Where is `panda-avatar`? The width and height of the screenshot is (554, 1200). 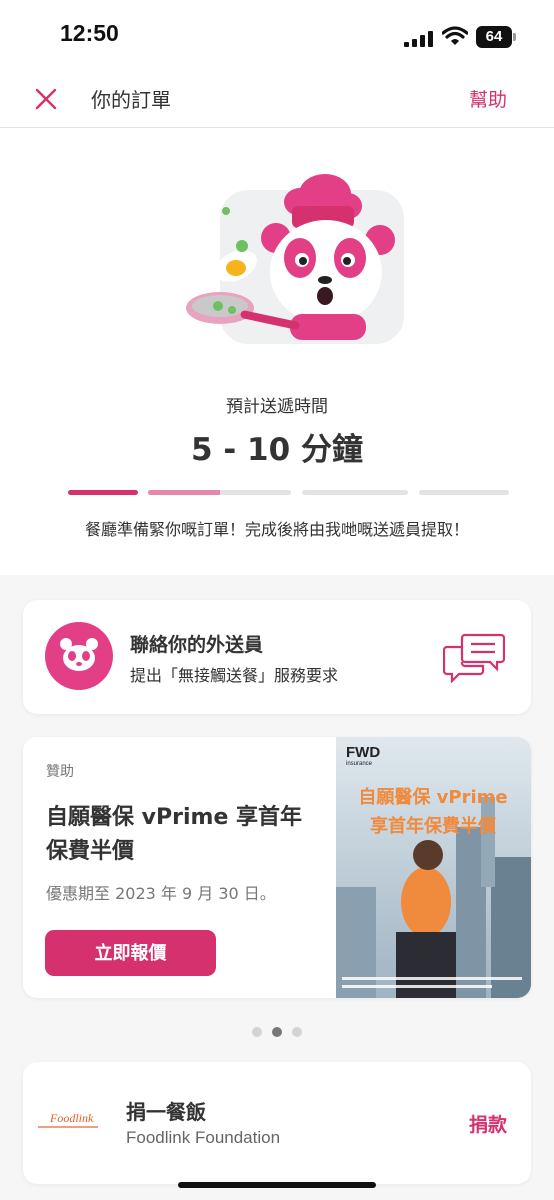
panda-avatar is located at coordinates (79, 656).